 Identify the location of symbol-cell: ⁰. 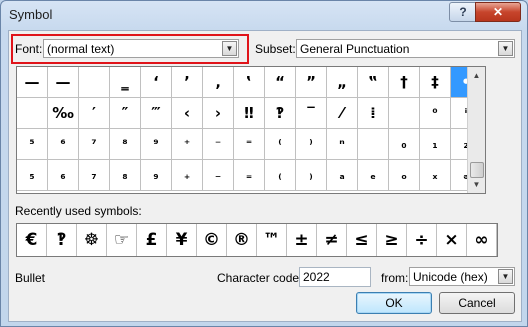
(435, 113).